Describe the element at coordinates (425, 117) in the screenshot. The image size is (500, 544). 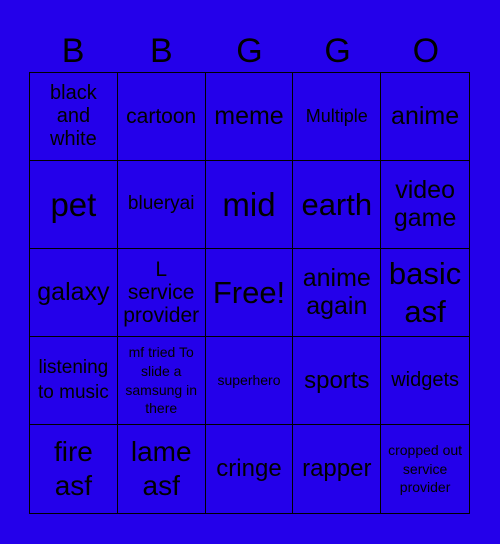
I see `bingo-cell: anime` at that location.